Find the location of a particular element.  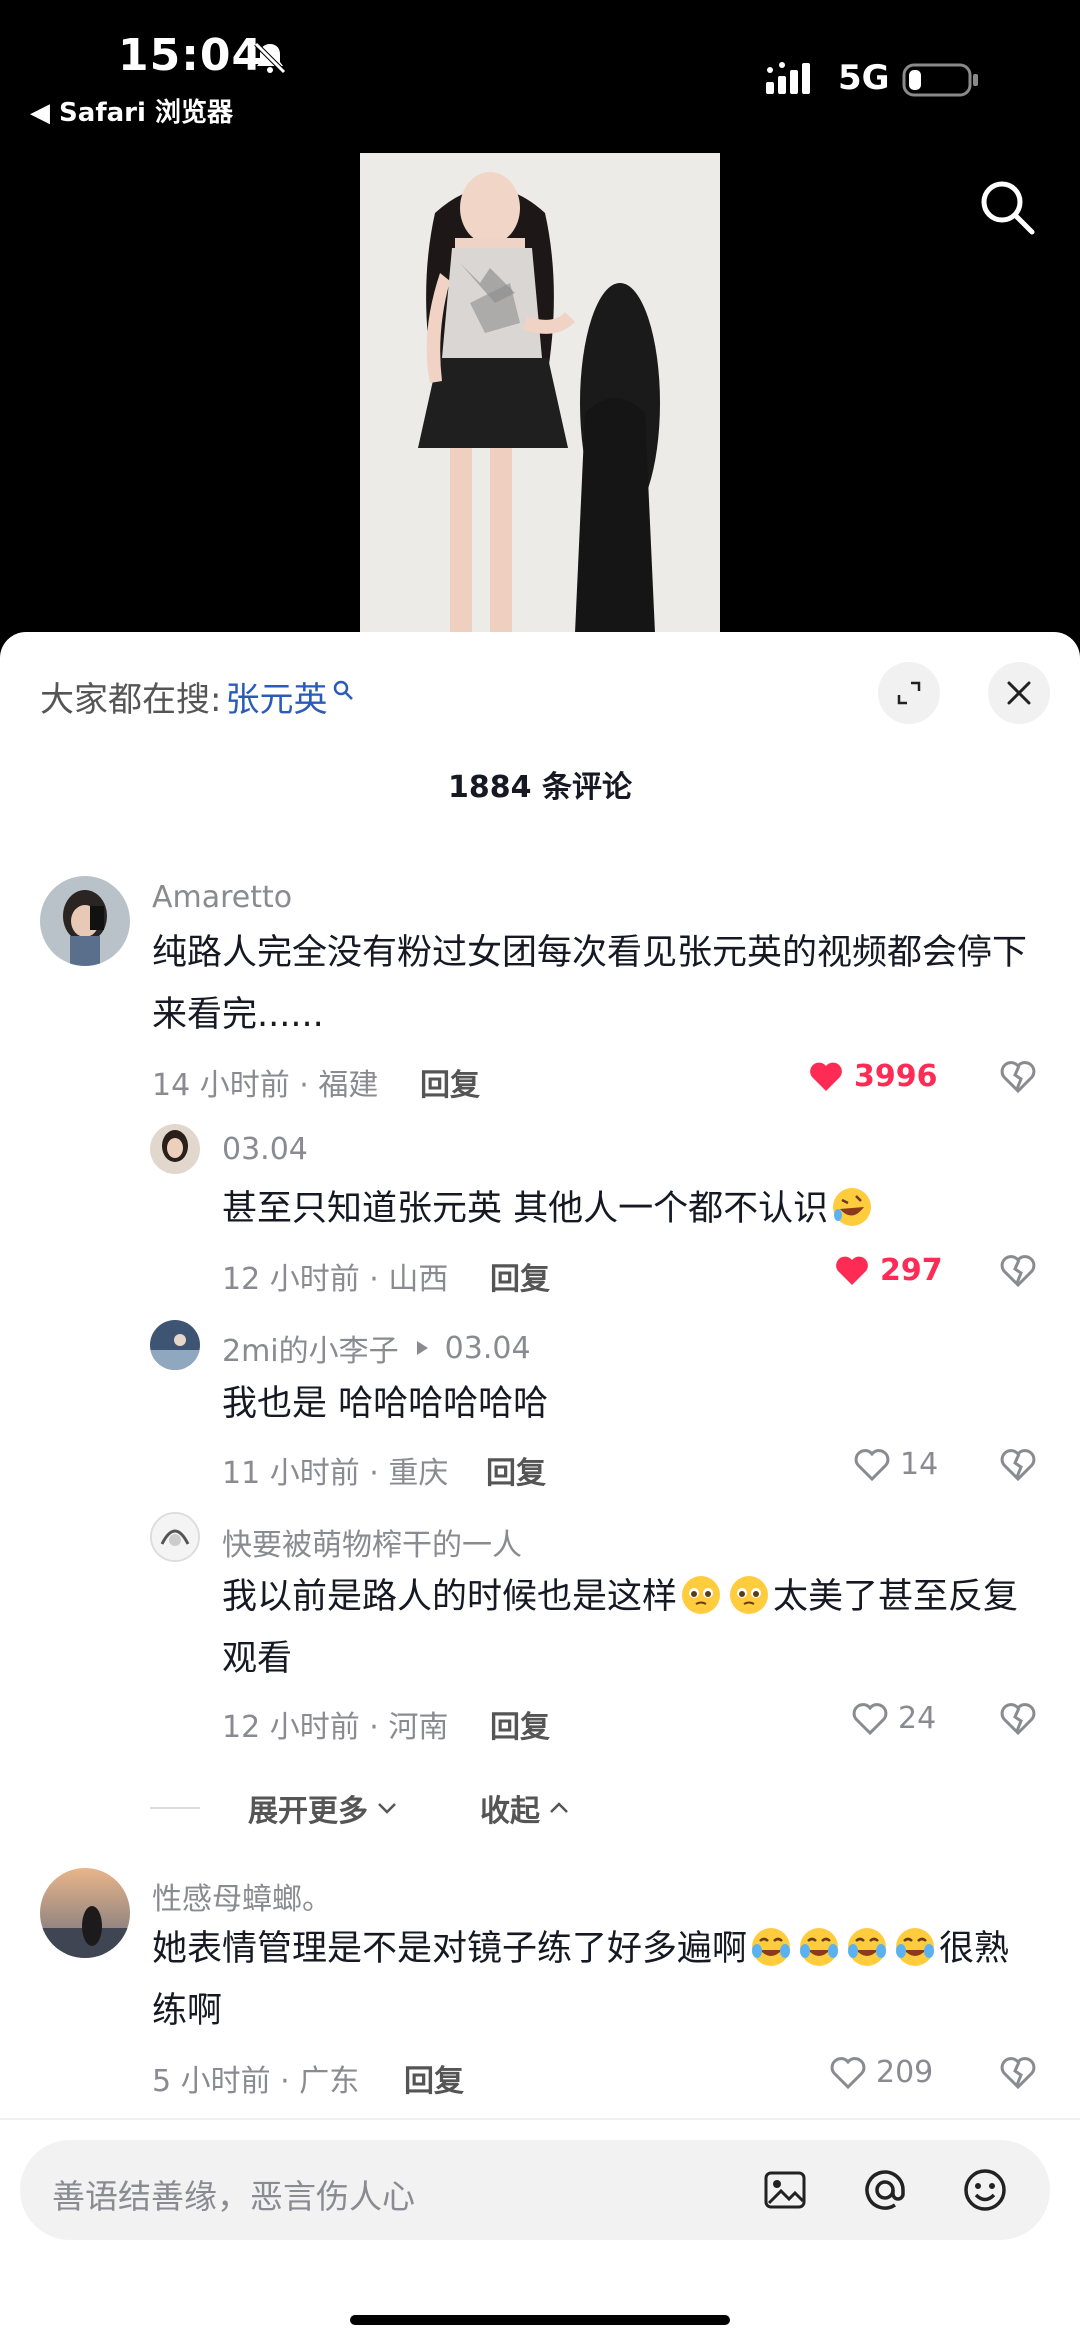

comment-text-content: 甚至只知道张元英 其他人一个都不认识 is located at coordinates (525, 1209).